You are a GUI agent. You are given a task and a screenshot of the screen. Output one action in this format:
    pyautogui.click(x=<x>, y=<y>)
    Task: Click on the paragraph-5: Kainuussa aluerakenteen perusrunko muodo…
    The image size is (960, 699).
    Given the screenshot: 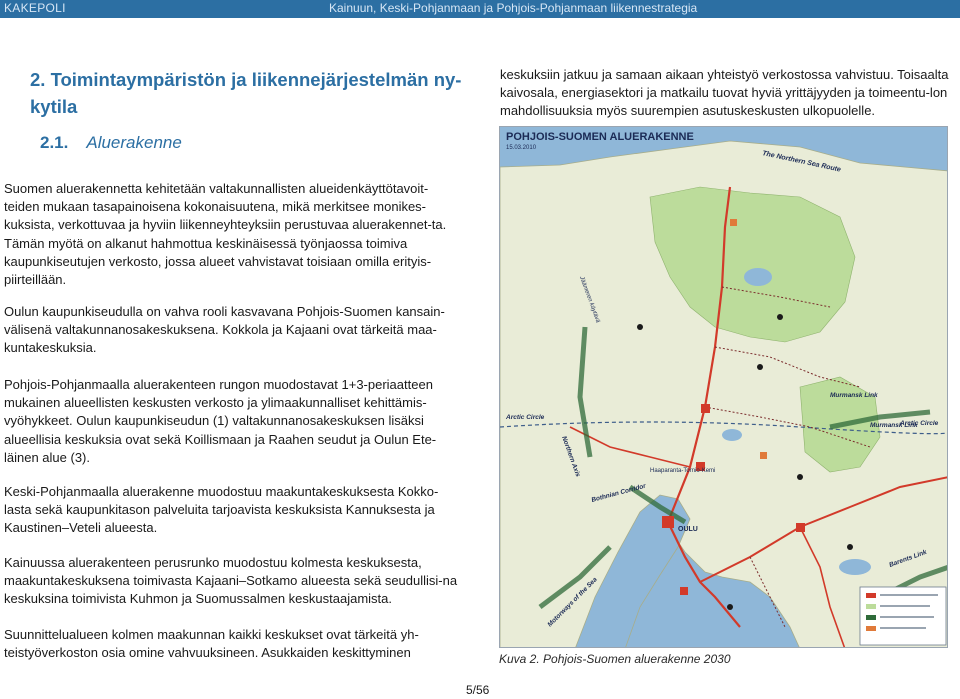 What is the action you would take?
    pyautogui.click(x=231, y=581)
    